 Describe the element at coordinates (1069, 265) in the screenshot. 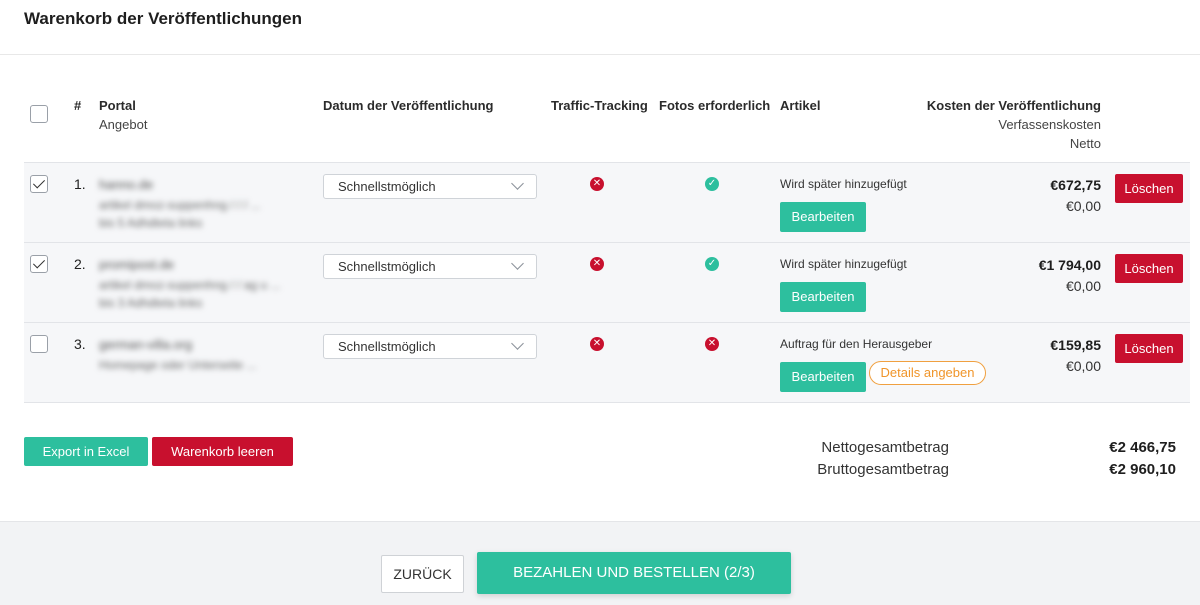

I see `publication-price: €1 794,00` at that location.